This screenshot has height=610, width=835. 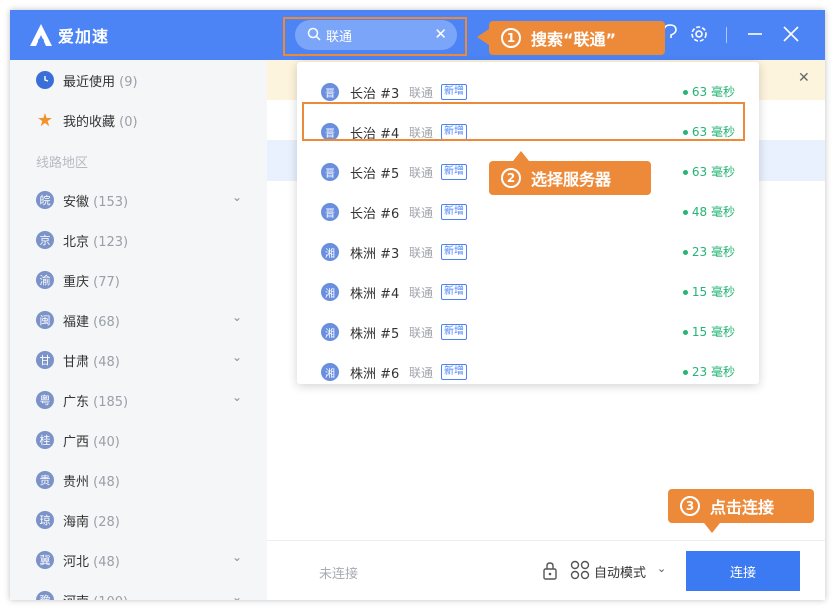 I want to click on sidebar-item-region: 豫河南 (100) ⌄, so click(x=138, y=590).